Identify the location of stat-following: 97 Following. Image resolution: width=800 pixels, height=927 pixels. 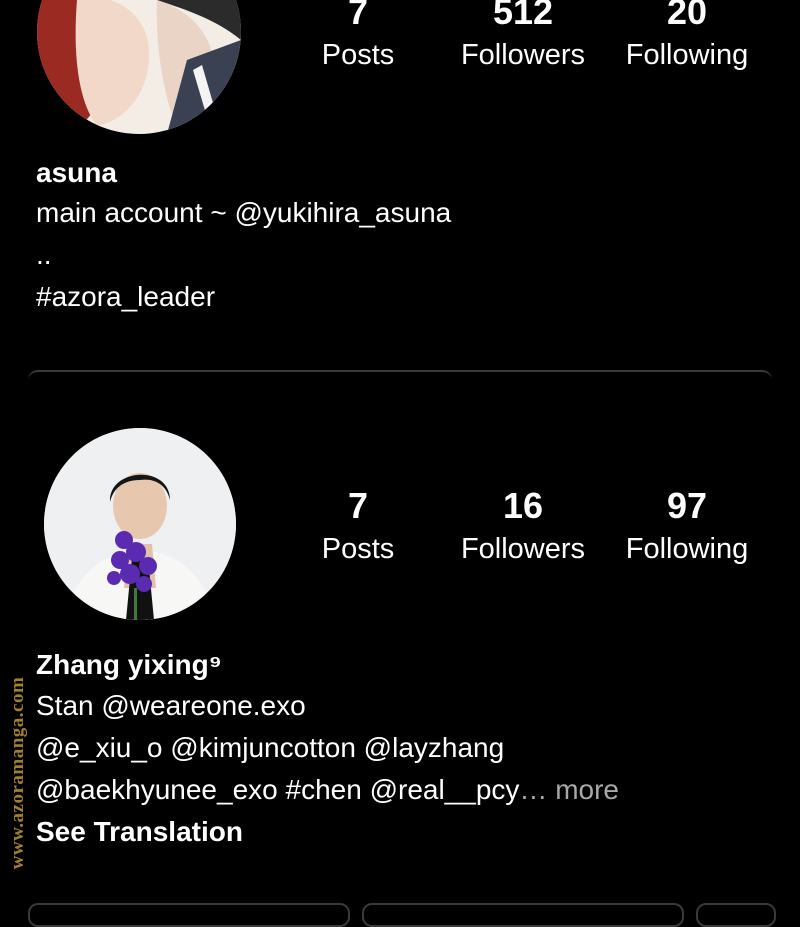
(687, 526).